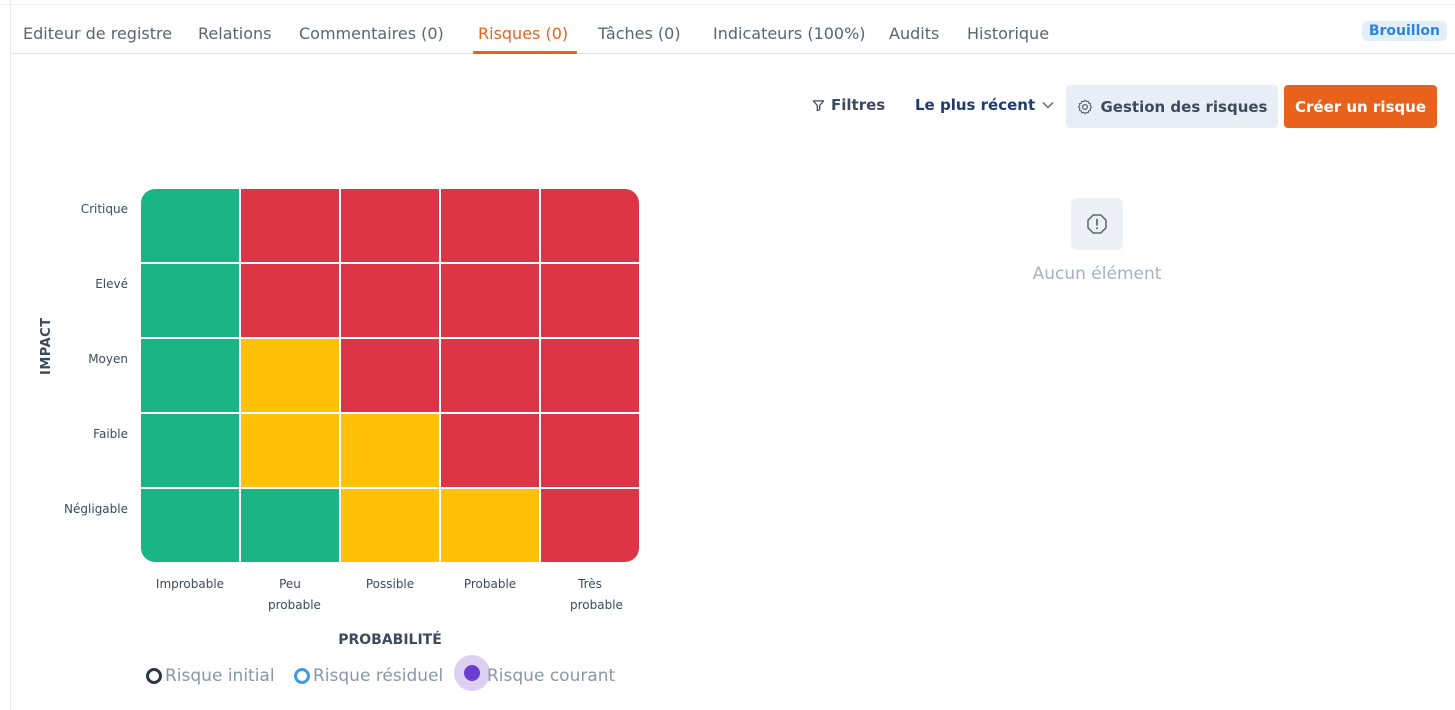  What do you see at coordinates (378, 676) in the screenshot?
I see `legend-residual-label: Risque résiduel` at bounding box center [378, 676].